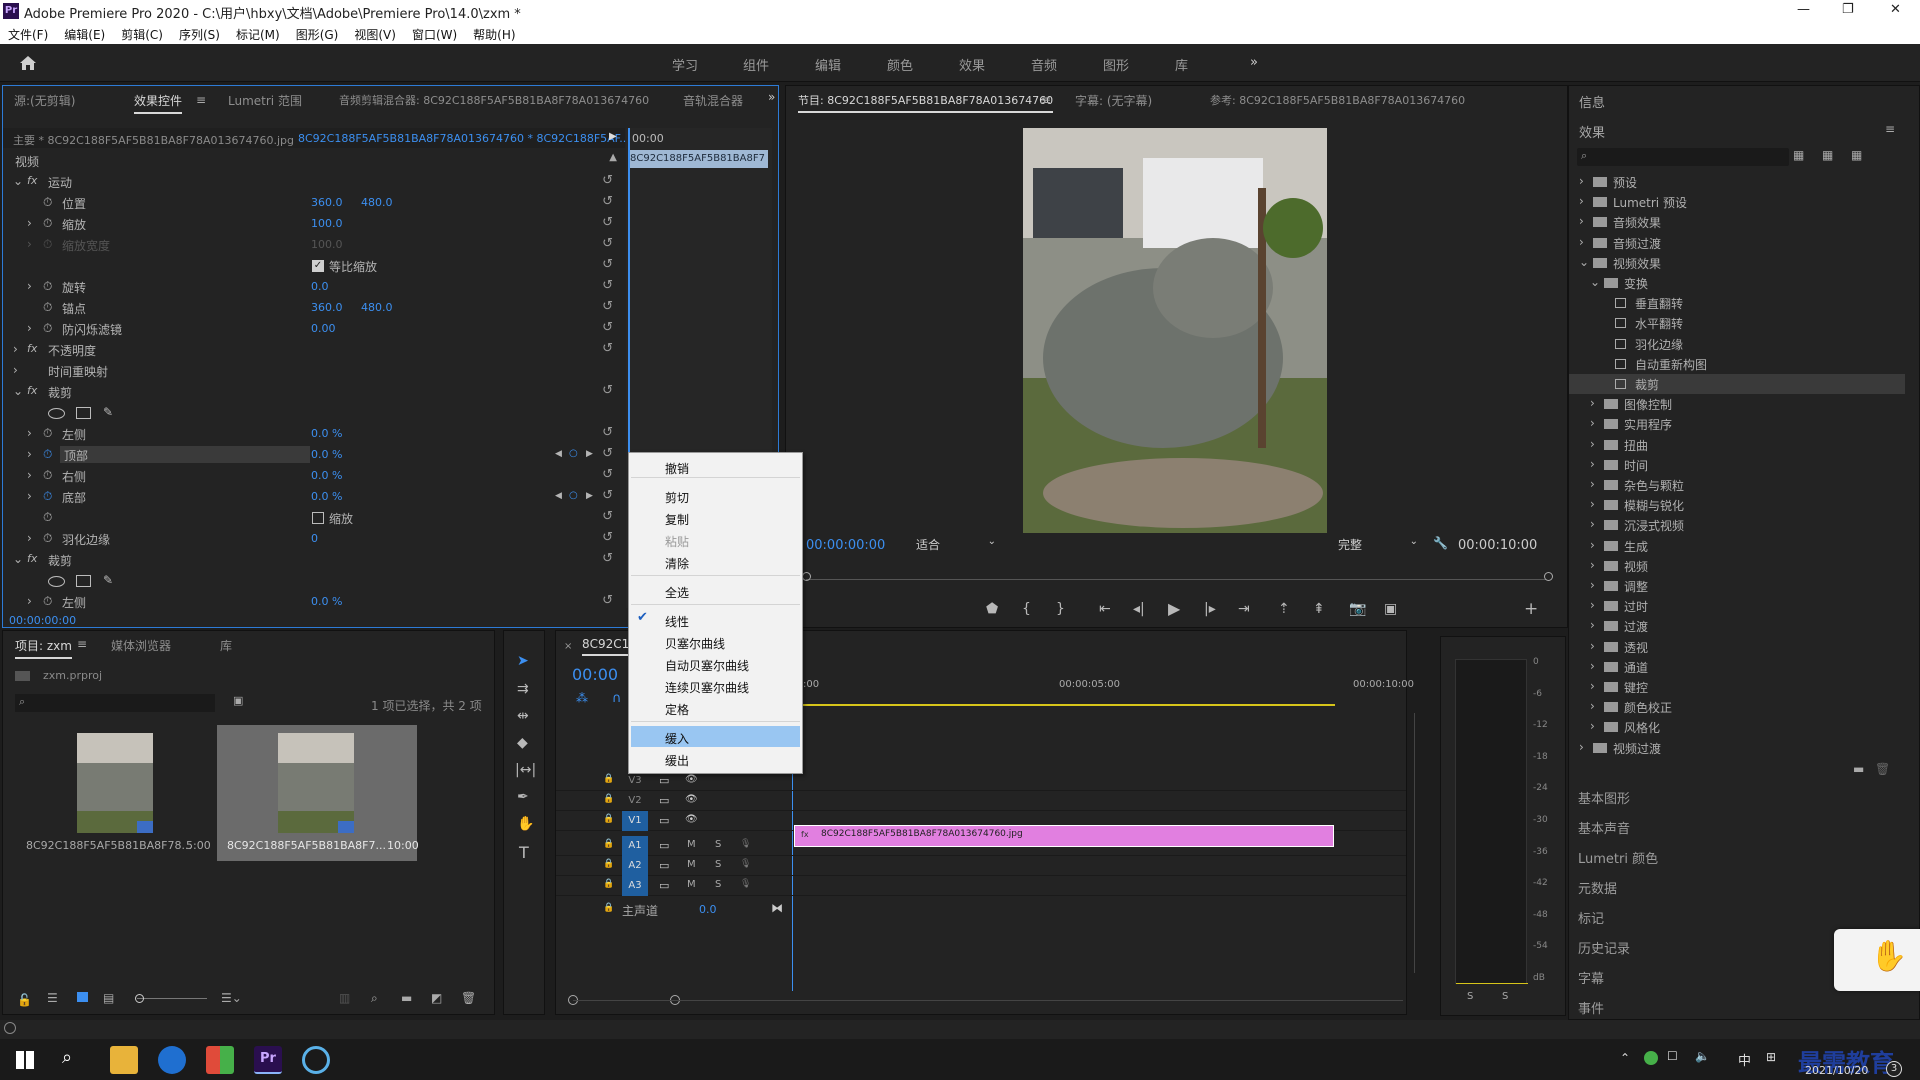 This screenshot has width=1920, height=1080. What do you see at coordinates (314, 328) in the screenshot?
I see `flicker-row: › ⏱ 防闪烁滤镜 0.00 ↺` at bounding box center [314, 328].